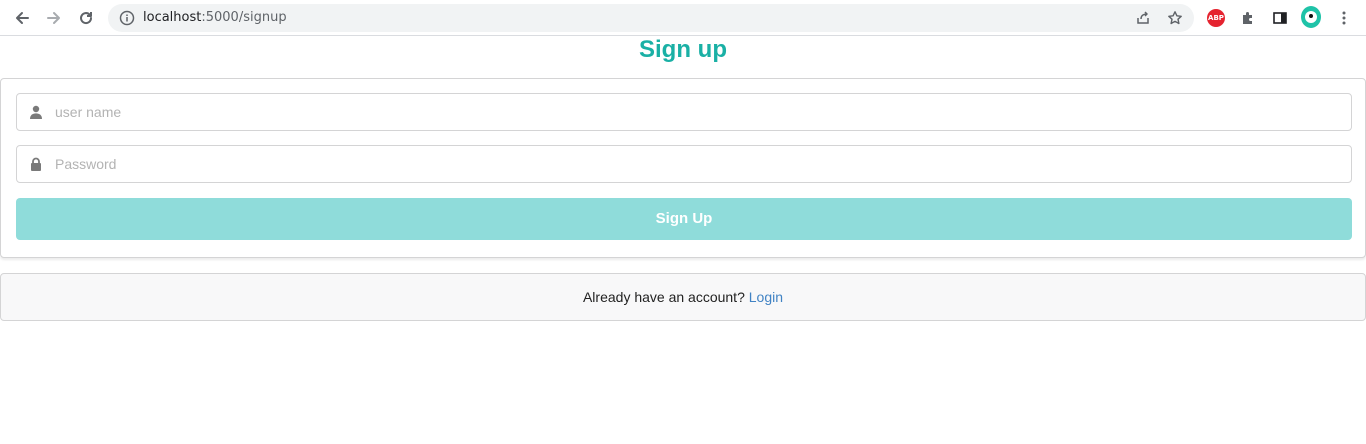  Describe the element at coordinates (1175, 18) in the screenshot. I see `bookmark-star-icon` at that location.